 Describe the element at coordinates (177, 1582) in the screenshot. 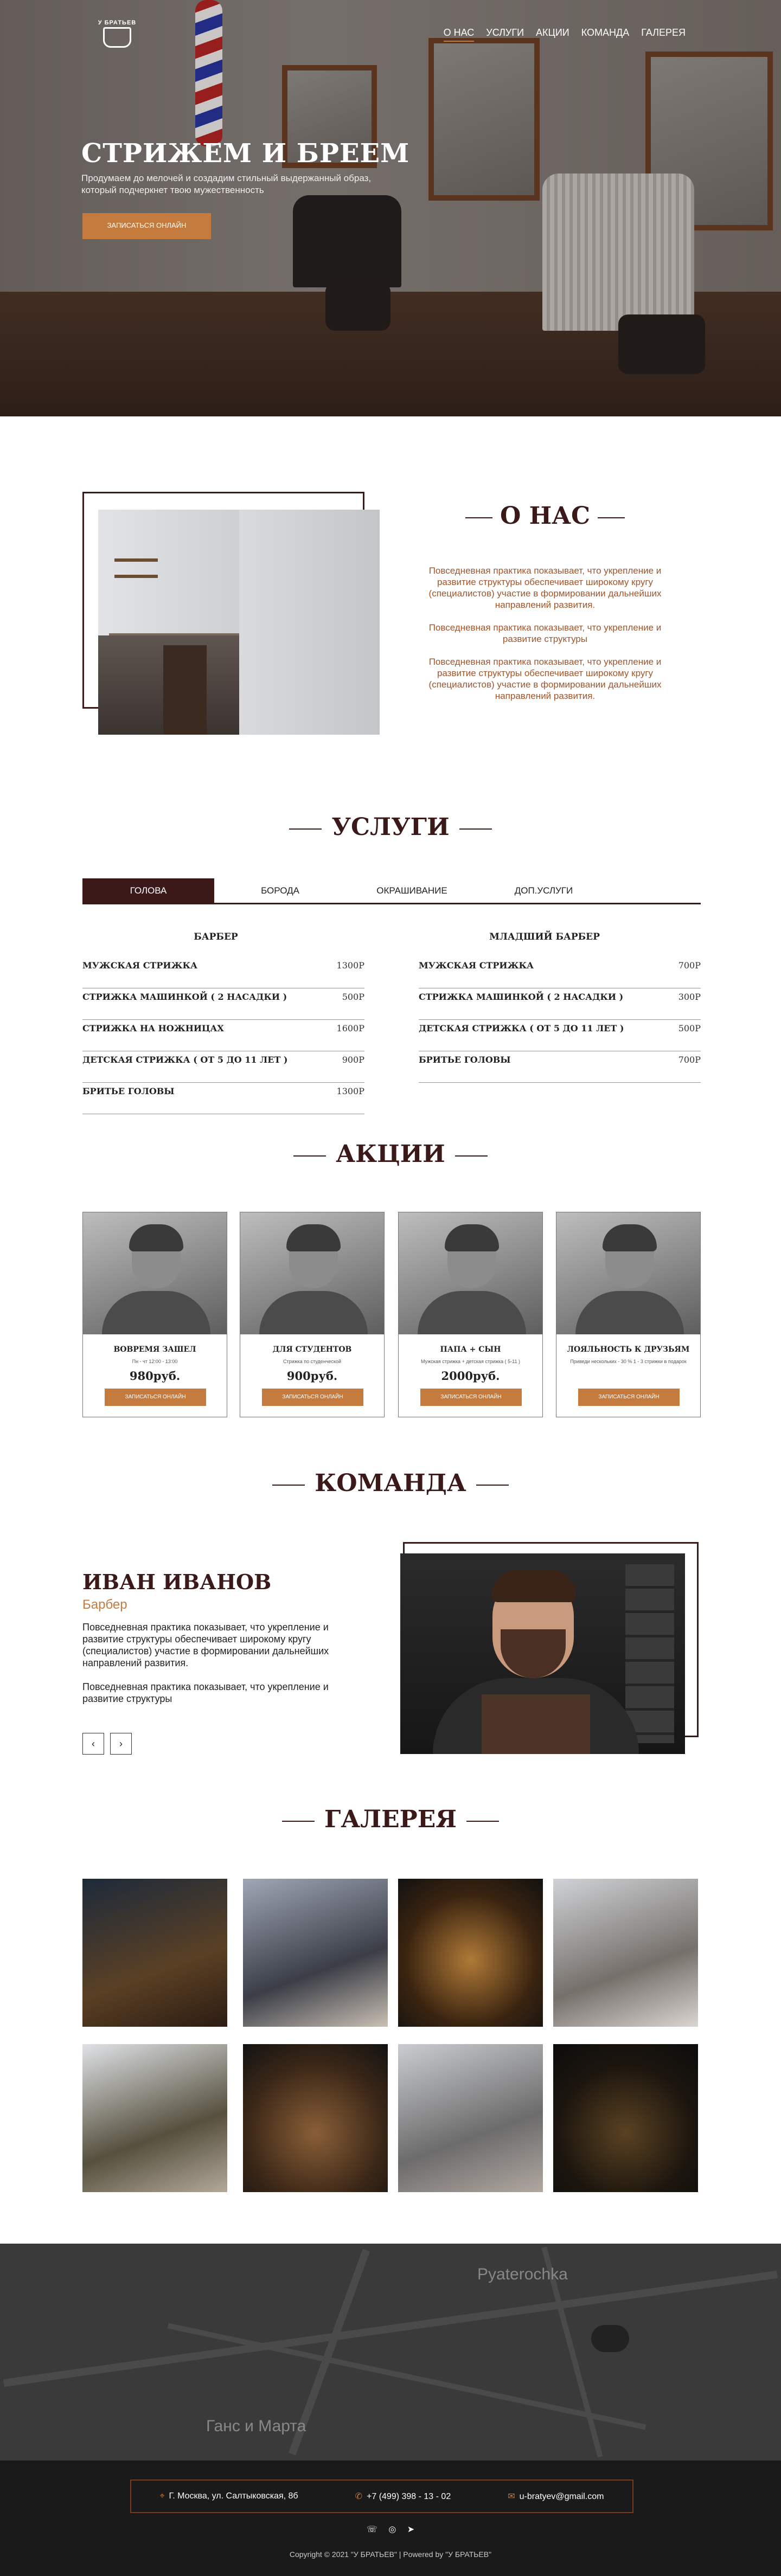

I see `barber-name: ИВАН ИВАНОВ` at that location.